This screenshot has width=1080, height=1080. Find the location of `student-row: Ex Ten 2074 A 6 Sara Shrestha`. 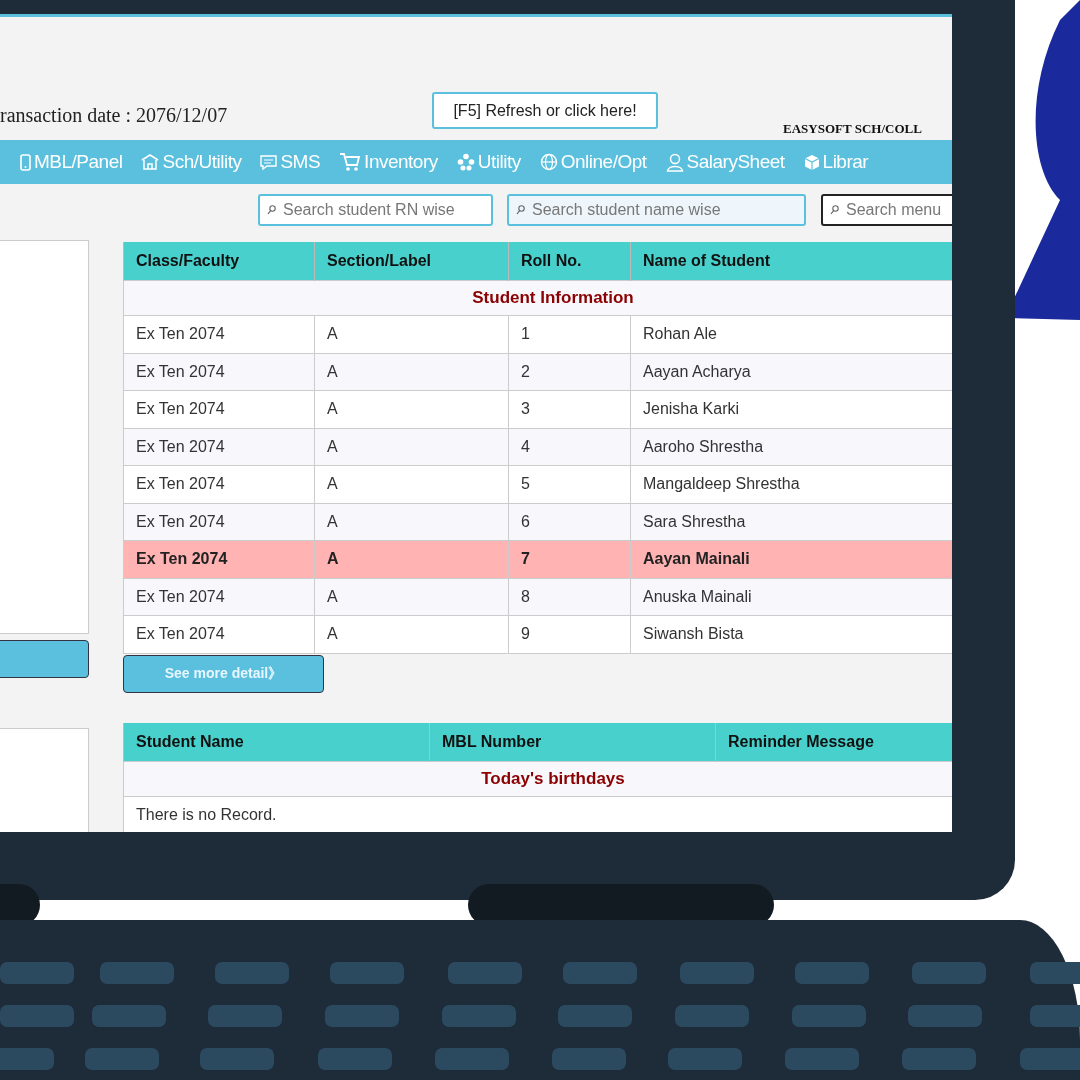

student-row: Ex Ten 2074 A 6 Sara Shrestha is located at coordinates (537, 522).